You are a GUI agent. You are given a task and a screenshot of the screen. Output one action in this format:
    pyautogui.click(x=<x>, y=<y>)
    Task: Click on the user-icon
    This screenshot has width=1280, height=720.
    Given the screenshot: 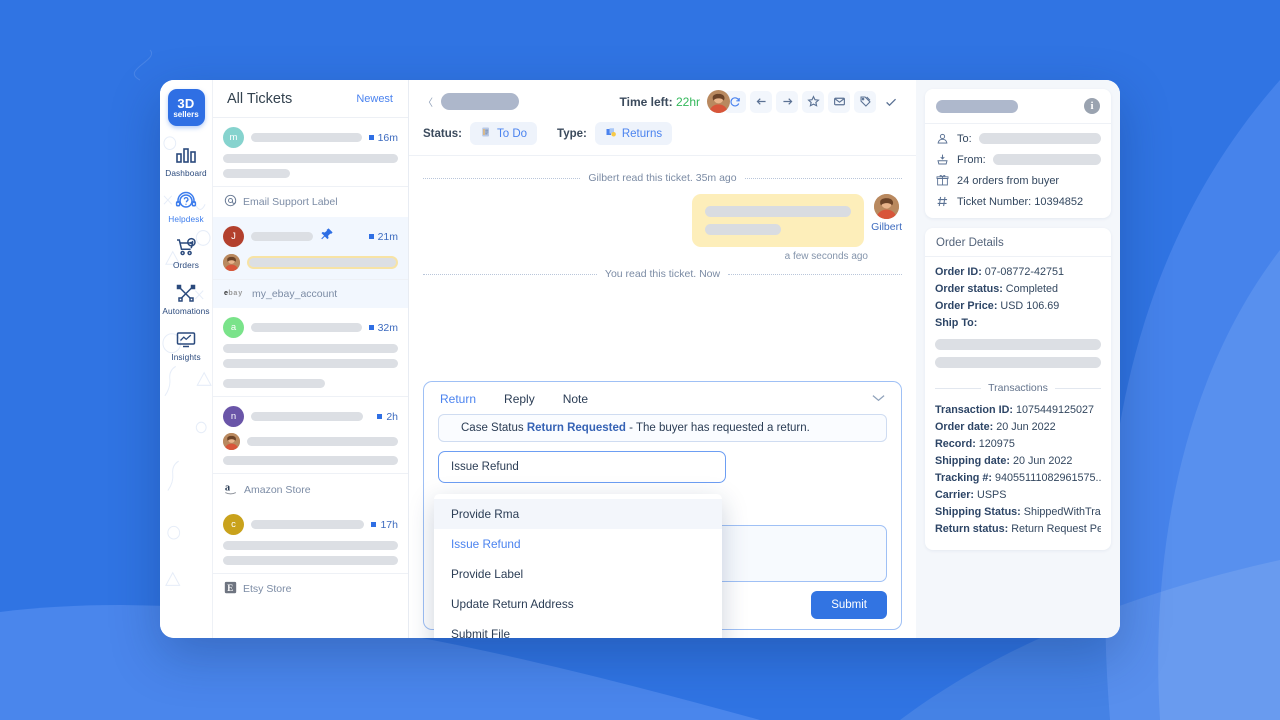 What is the action you would take?
    pyautogui.click(x=942, y=138)
    